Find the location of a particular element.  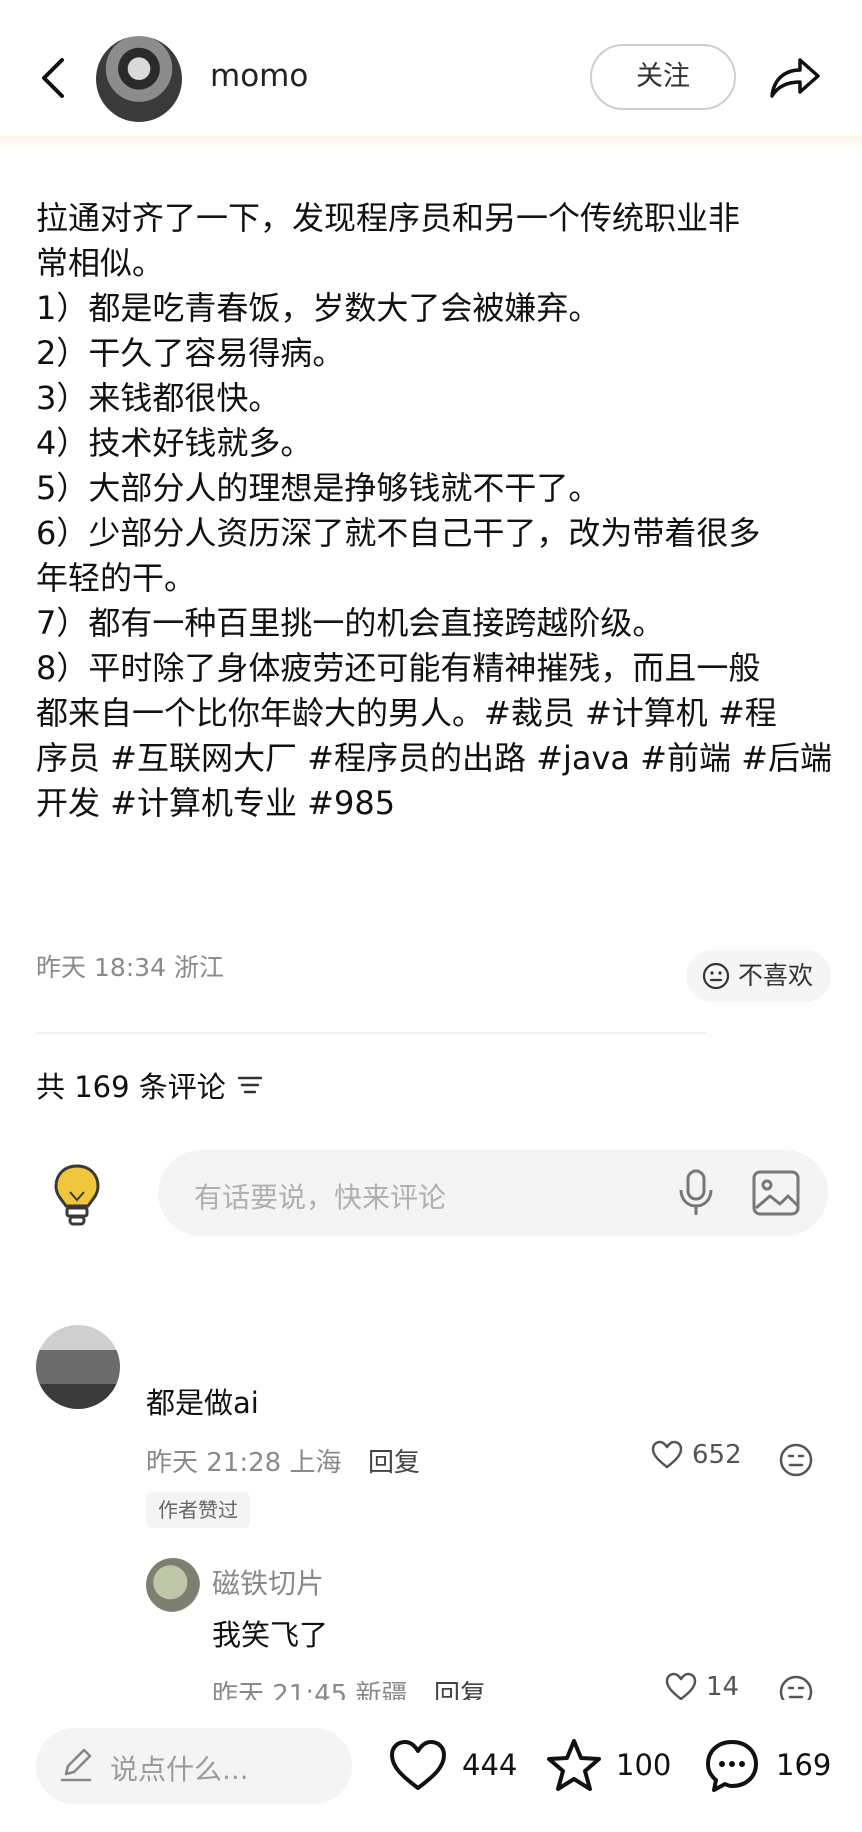

post-line: 5）大部分人的理想是挣够钱就不干了。 is located at coordinates (318, 488).